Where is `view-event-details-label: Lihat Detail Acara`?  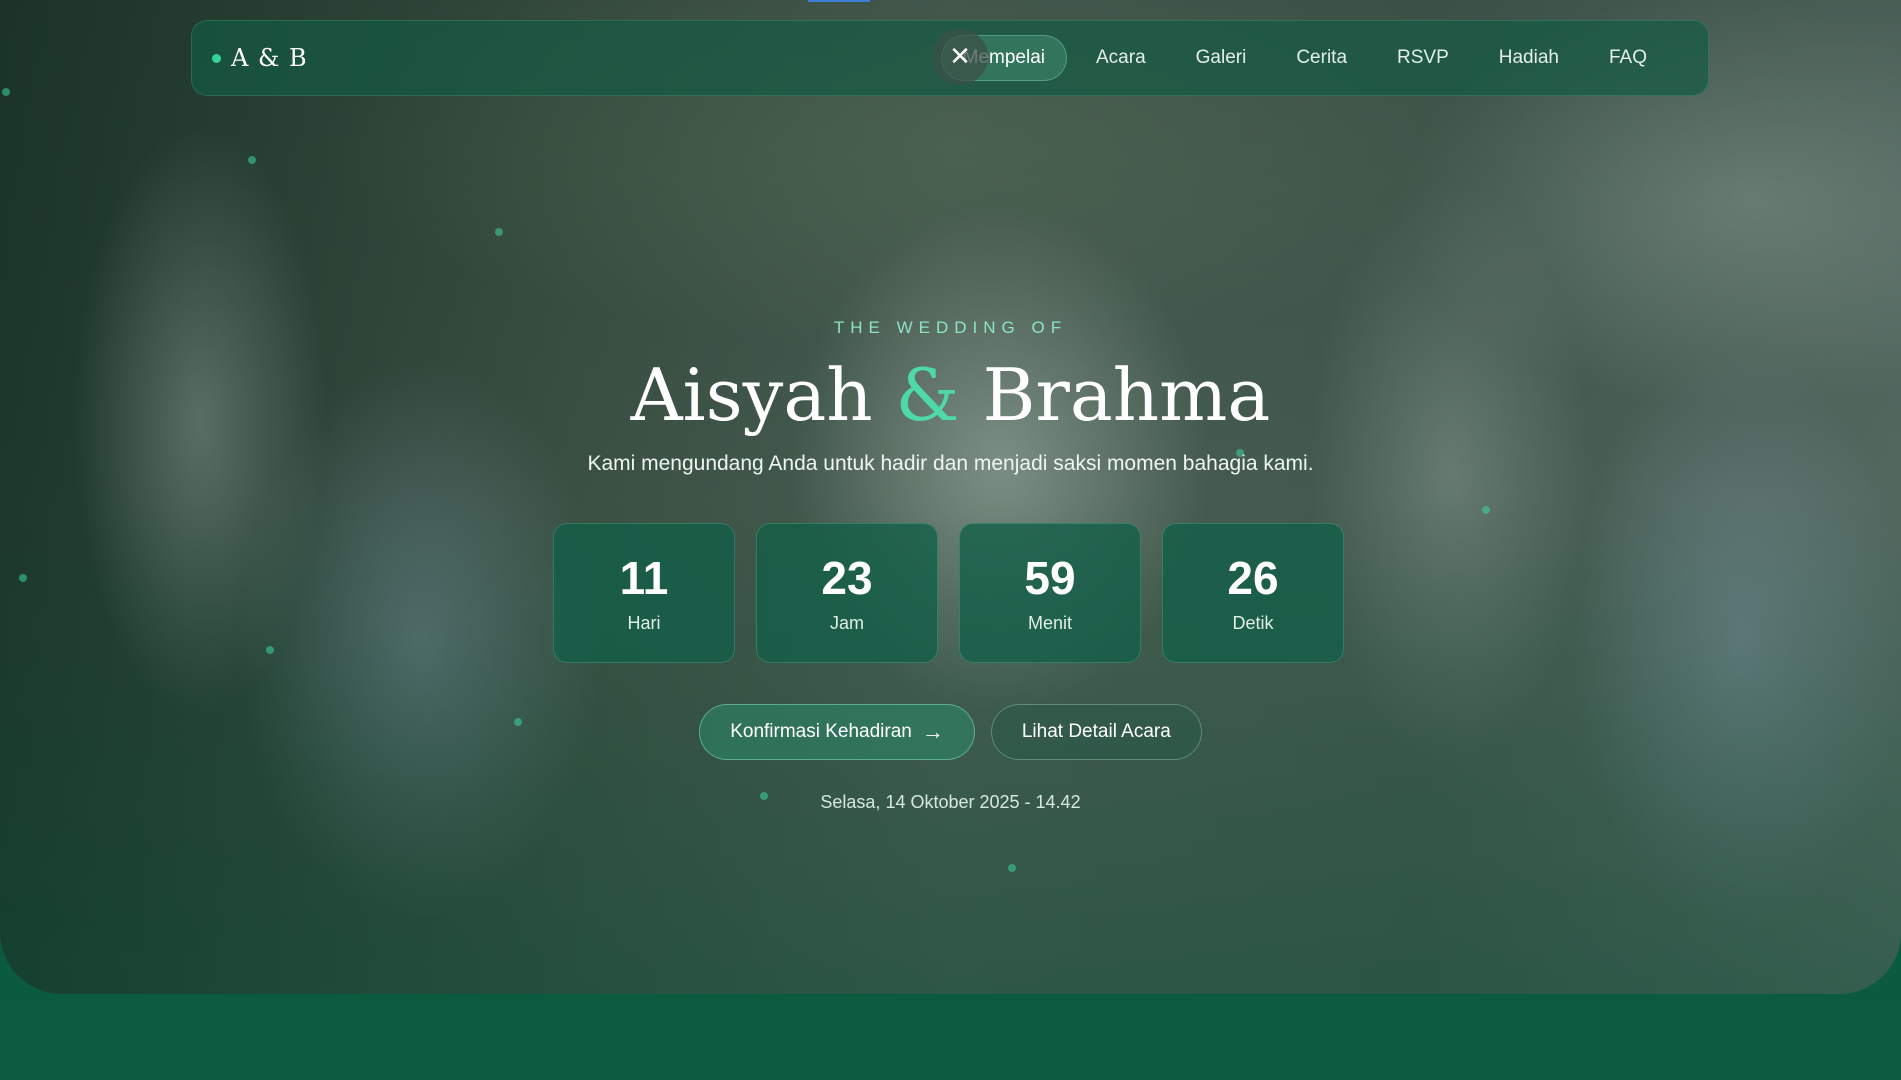
view-event-details-label: Lihat Detail Acara is located at coordinates (1096, 731).